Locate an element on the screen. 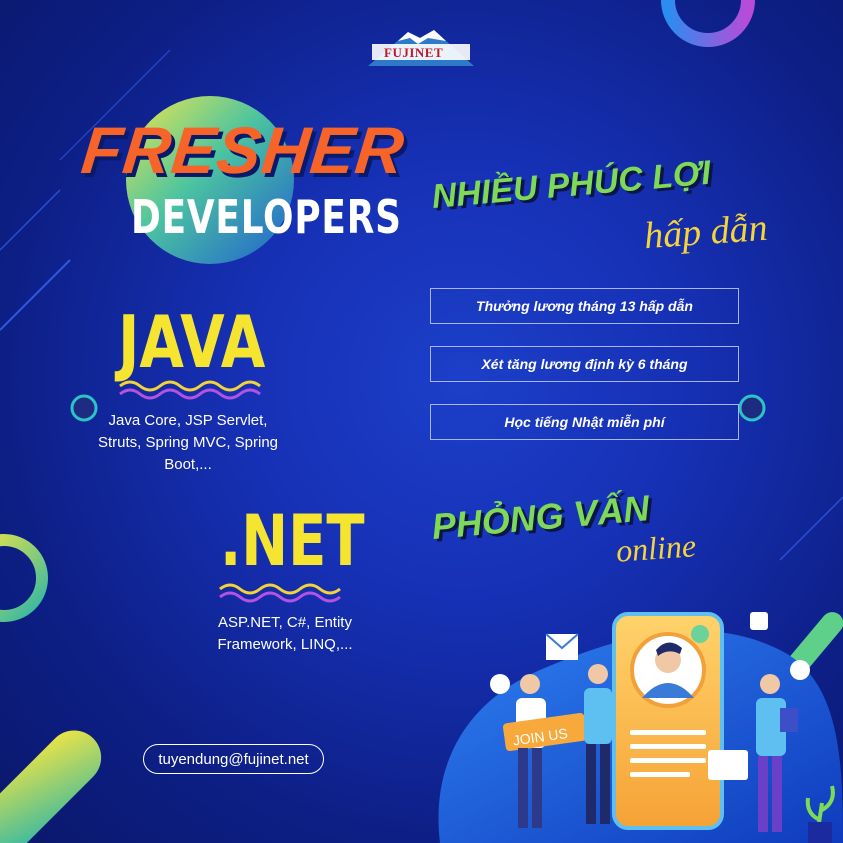  benefit-item: Xét tăng lương định kỳ 6 tháng is located at coordinates (584, 364).